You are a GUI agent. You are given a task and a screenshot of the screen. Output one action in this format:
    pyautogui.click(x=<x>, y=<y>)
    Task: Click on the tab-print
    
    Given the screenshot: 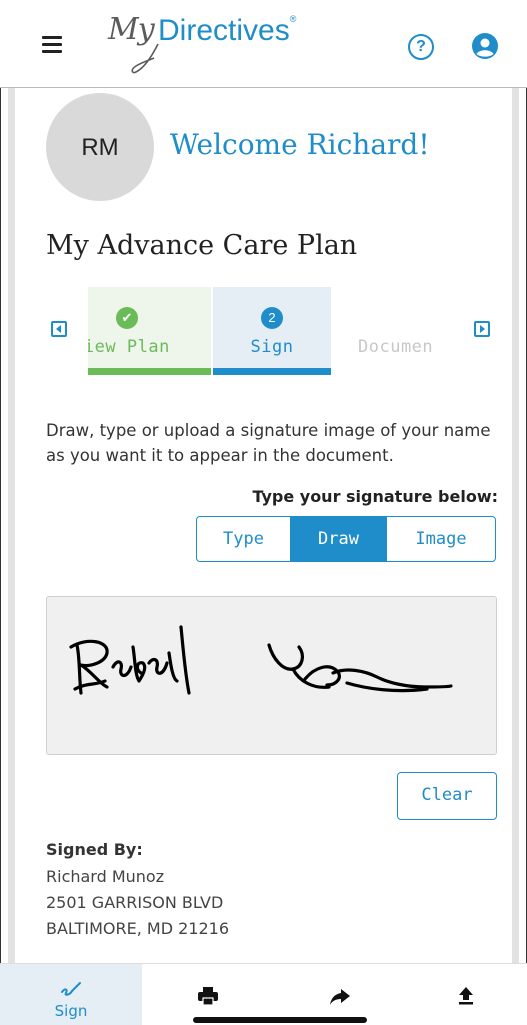 What is the action you would take?
    pyautogui.click(x=208, y=994)
    